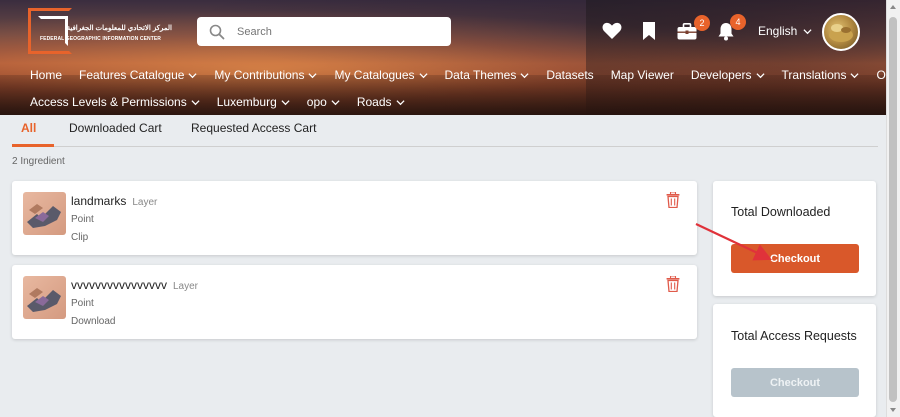 This screenshot has height=417, width=900. I want to click on nav-item-label: Developers, so click(721, 75).